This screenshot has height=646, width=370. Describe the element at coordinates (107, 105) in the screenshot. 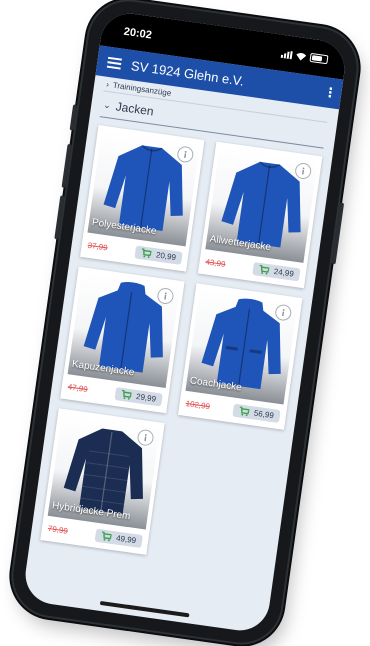

I see `chevron-down-icon: ⌄` at that location.